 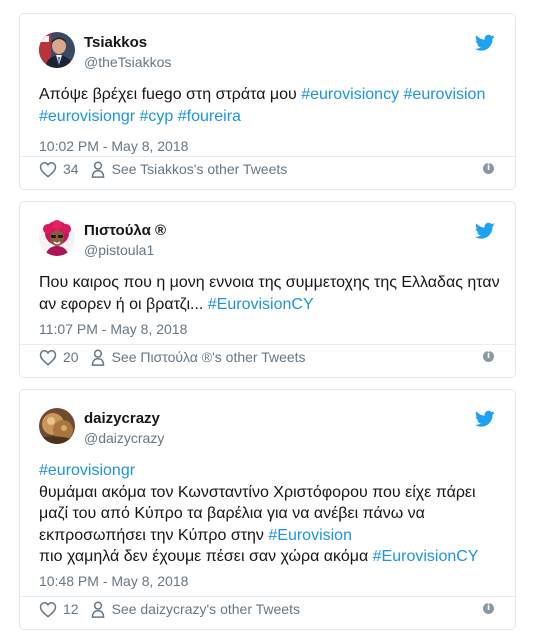 I want to click on tweet-text-segment: Απόψε βρέχει fuego στη στράτα μου, so click(x=170, y=94).